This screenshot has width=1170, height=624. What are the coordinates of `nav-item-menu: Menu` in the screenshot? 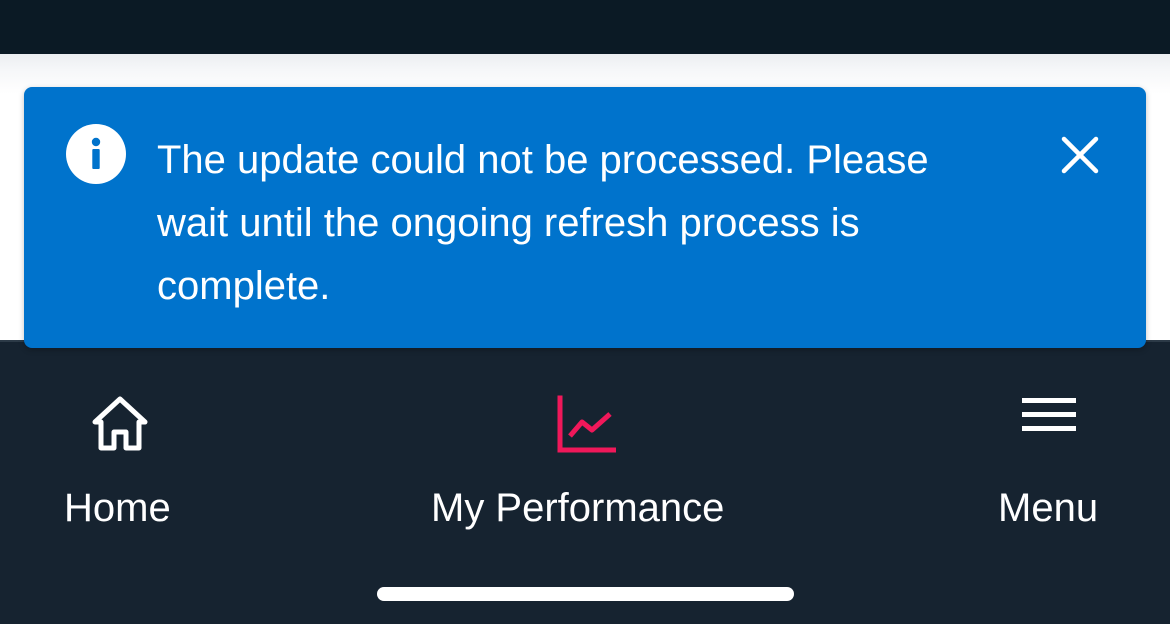 It's located at (1050, 442).